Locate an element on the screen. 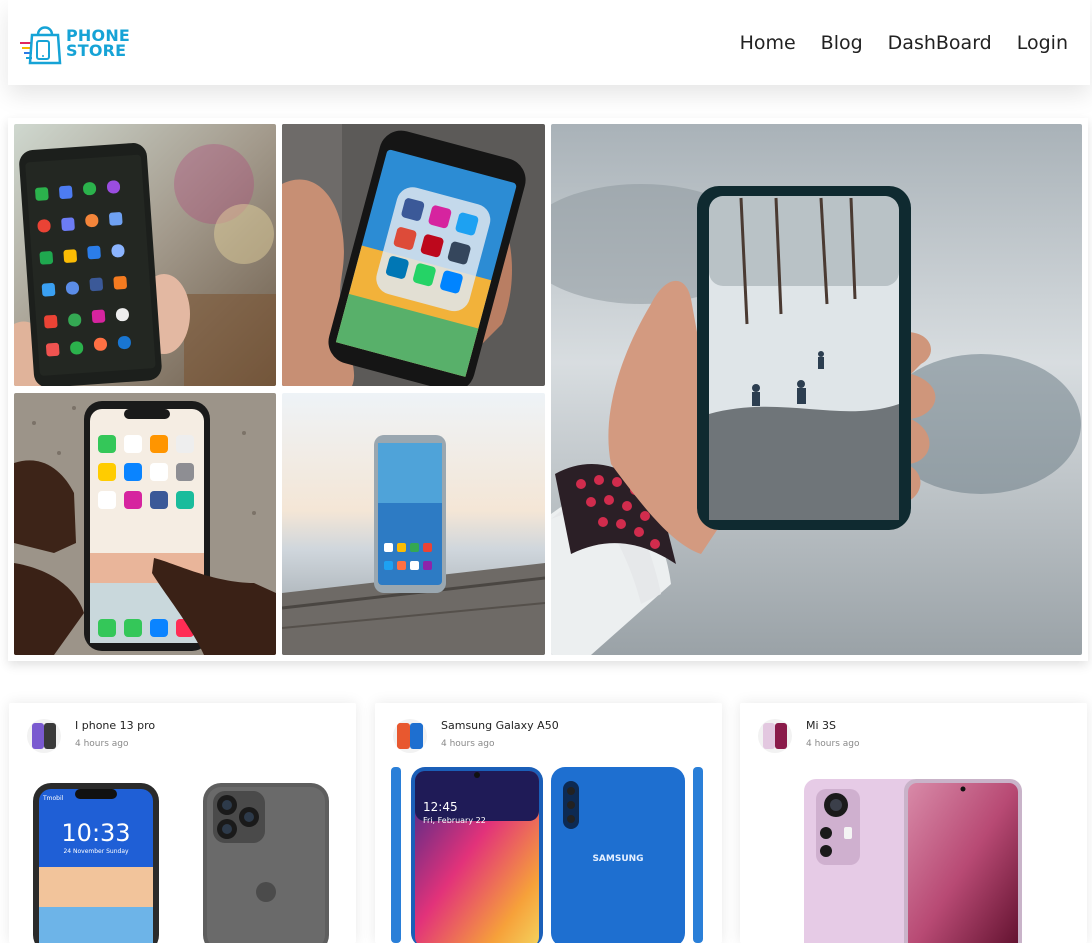 Image resolution: width=1092 pixels, height=943 pixels. product-card-mi-3s: Mi 3S 4 hours ago is located at coordinates (913, 823).